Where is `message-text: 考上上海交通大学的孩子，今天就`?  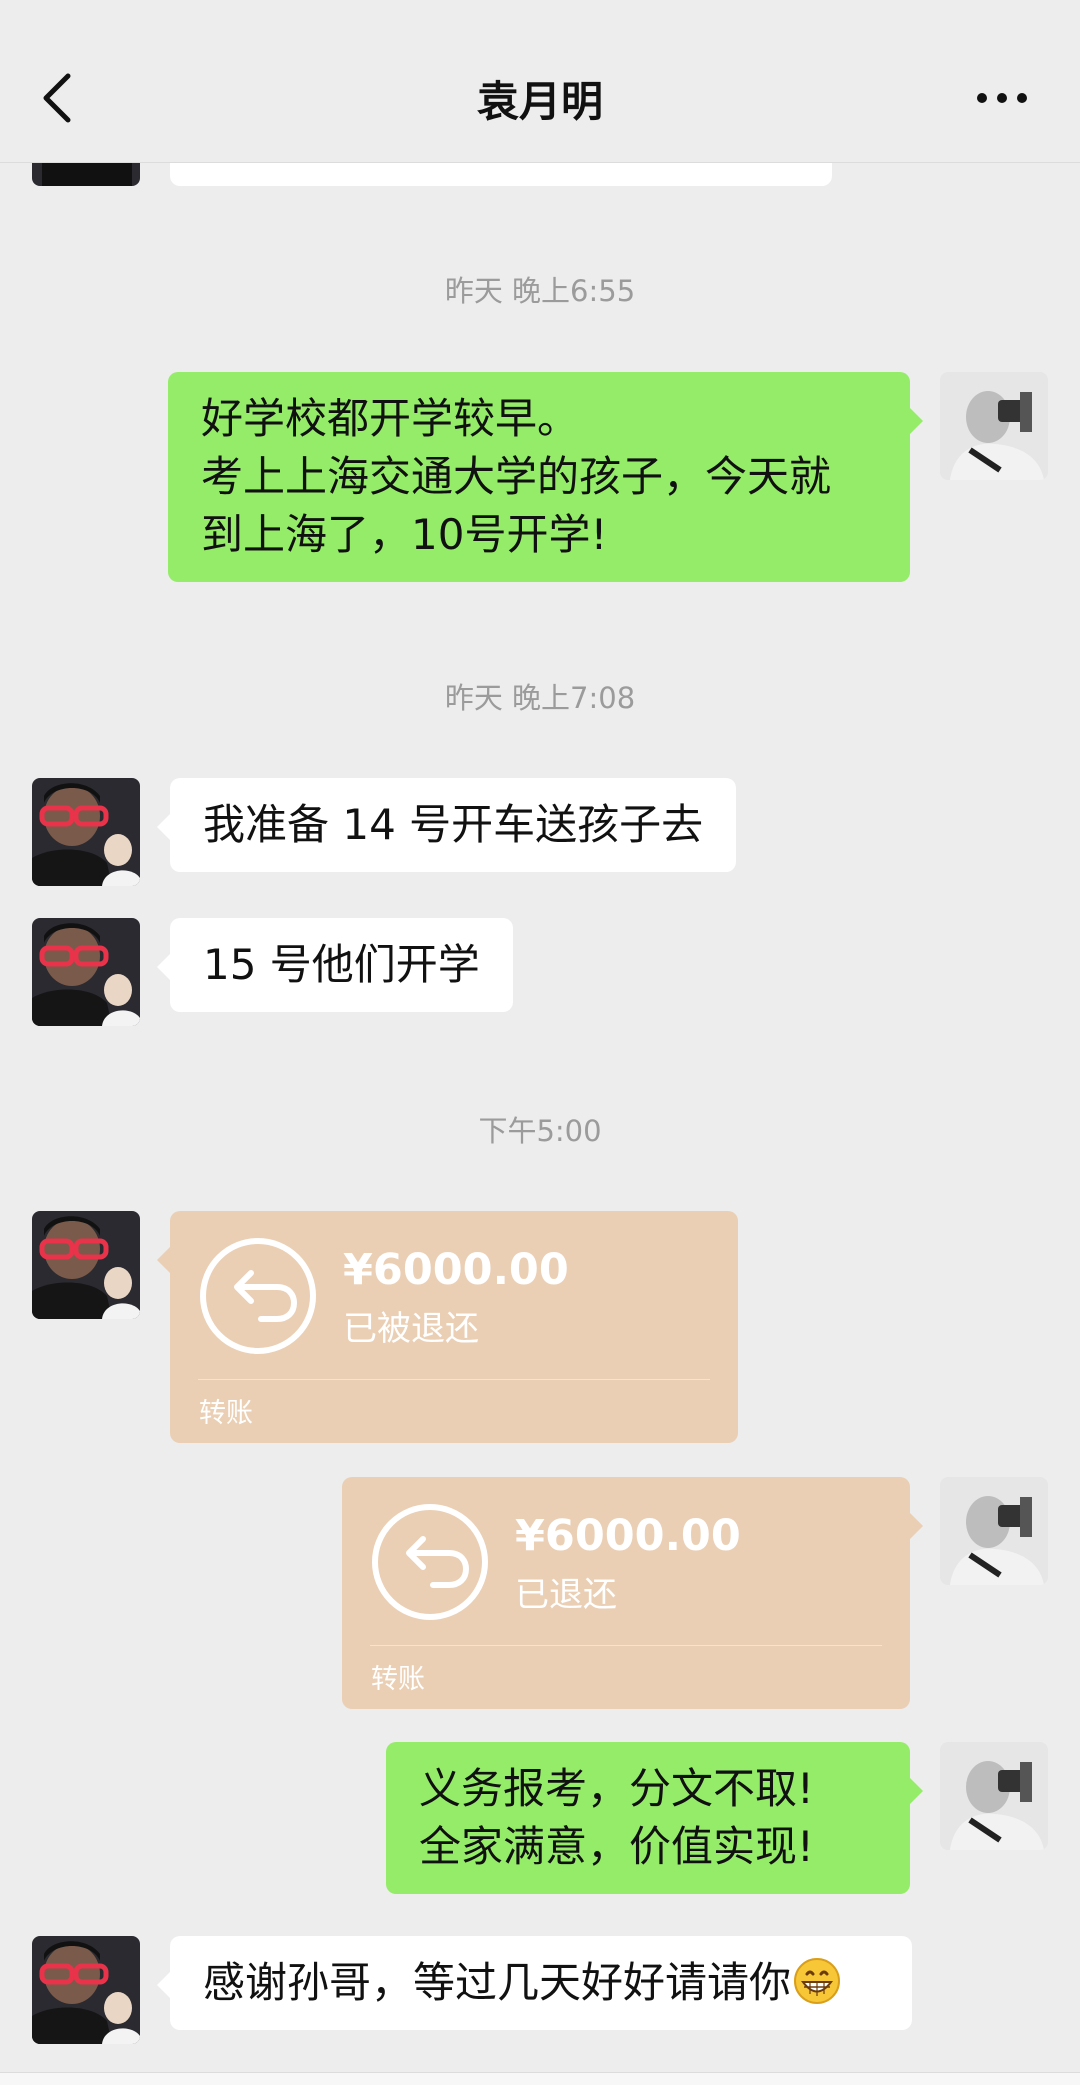 message-text: 考上上海交通大学的孩子，今天就 is located at coordinates (516, 476).